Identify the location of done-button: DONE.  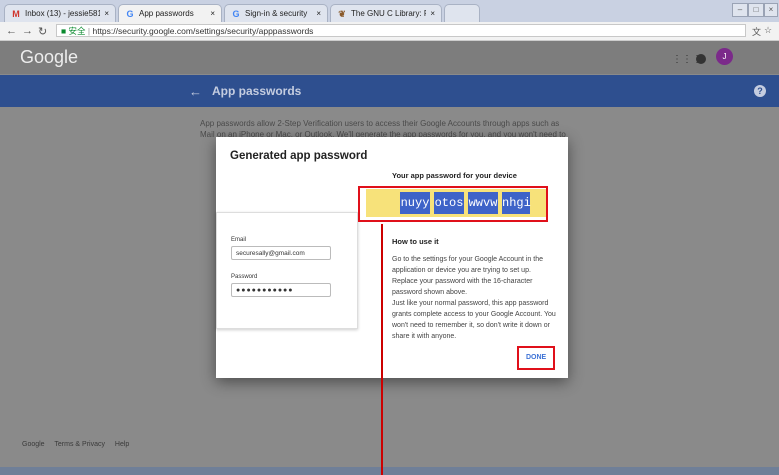
(536, 357).